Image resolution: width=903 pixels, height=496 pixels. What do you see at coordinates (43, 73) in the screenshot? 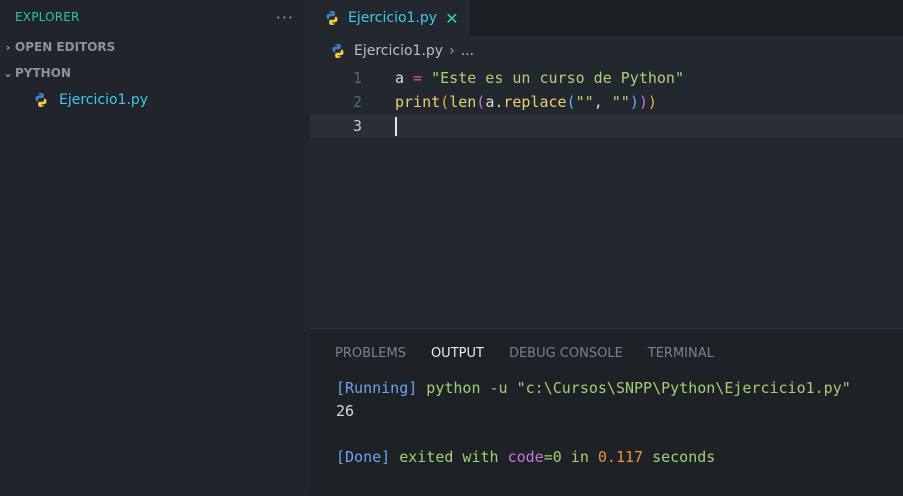
I see `section-label: PYTHON` at bounding box center [43, 73].